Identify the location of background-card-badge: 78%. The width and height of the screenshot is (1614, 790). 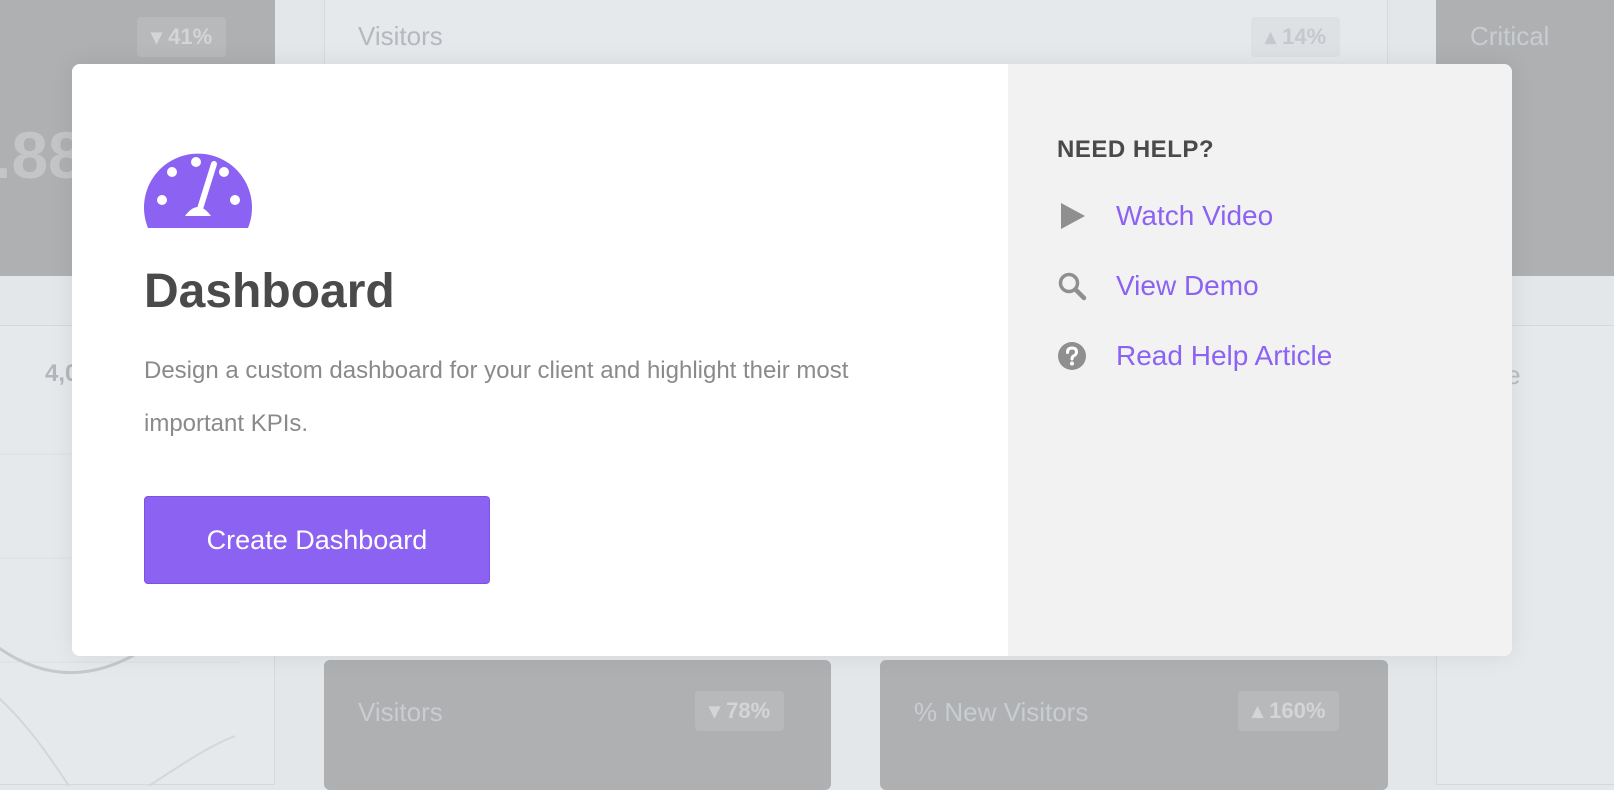
(740, 711).